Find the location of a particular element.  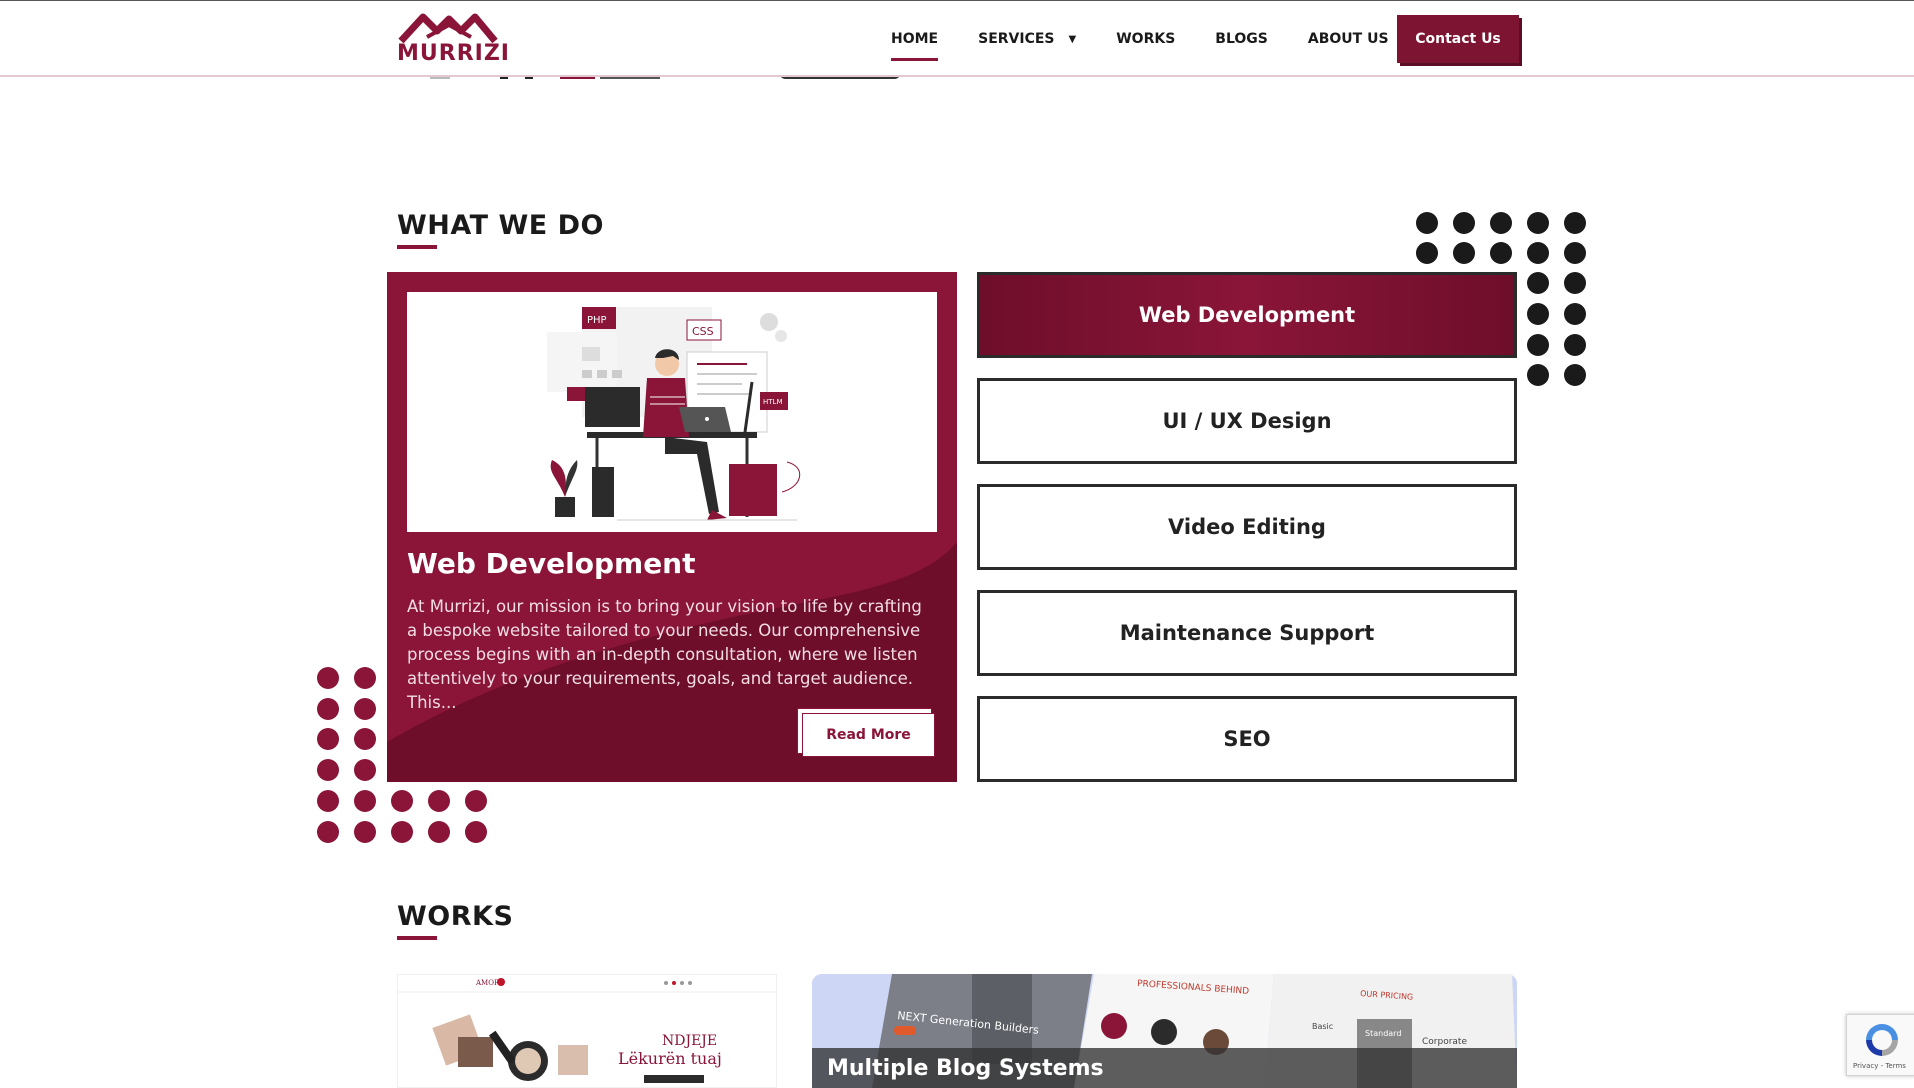

recaptcha-footer-text: Privacy - Terms is located at coordinates (1879, 1066).